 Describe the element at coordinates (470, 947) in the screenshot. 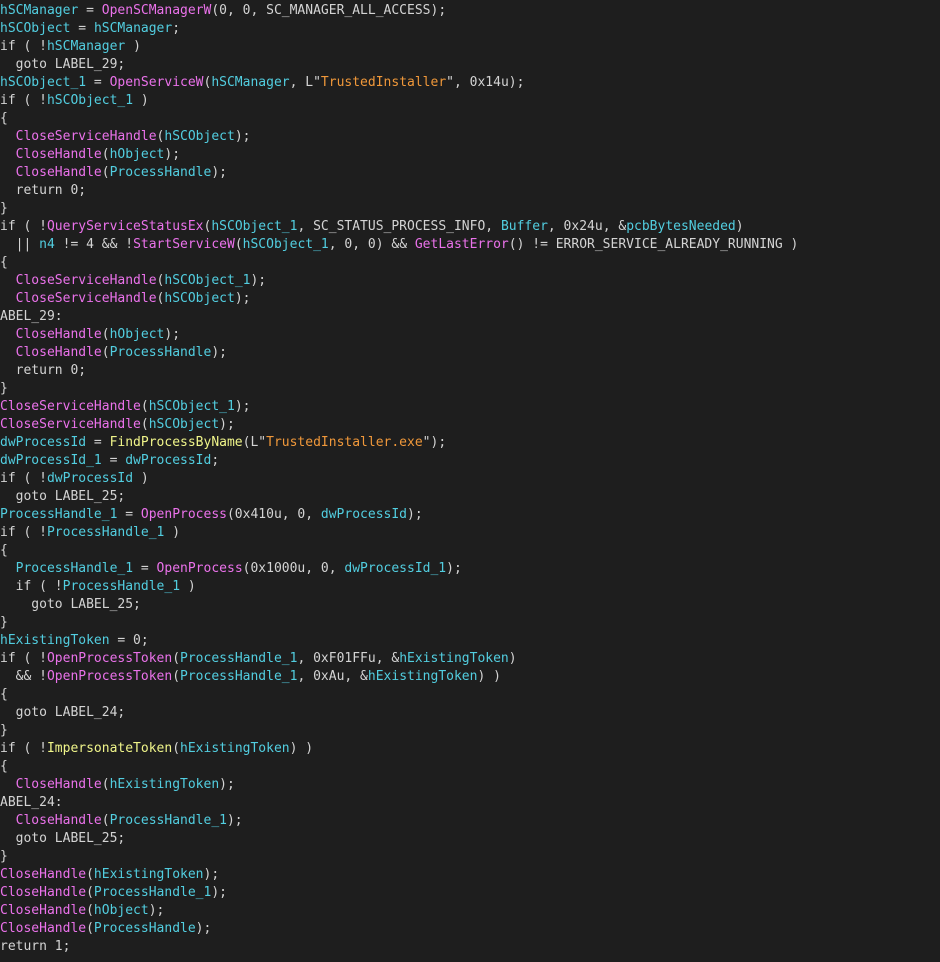

I see `code-line: return 1;` at that location.